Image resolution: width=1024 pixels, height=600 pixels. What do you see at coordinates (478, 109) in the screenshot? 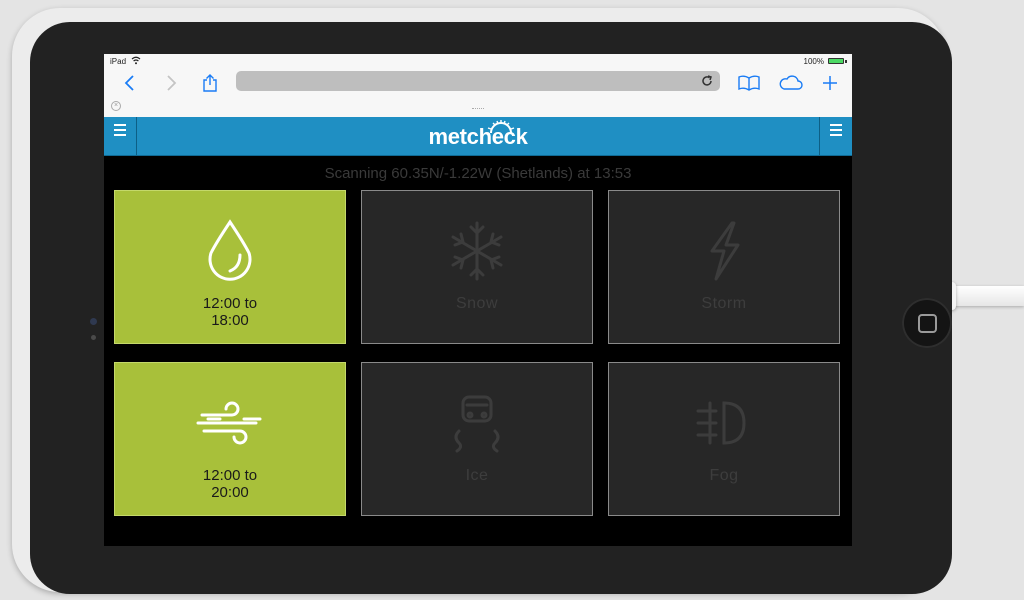
I see `tab-drag-handle` at bounding box center [478, 109].